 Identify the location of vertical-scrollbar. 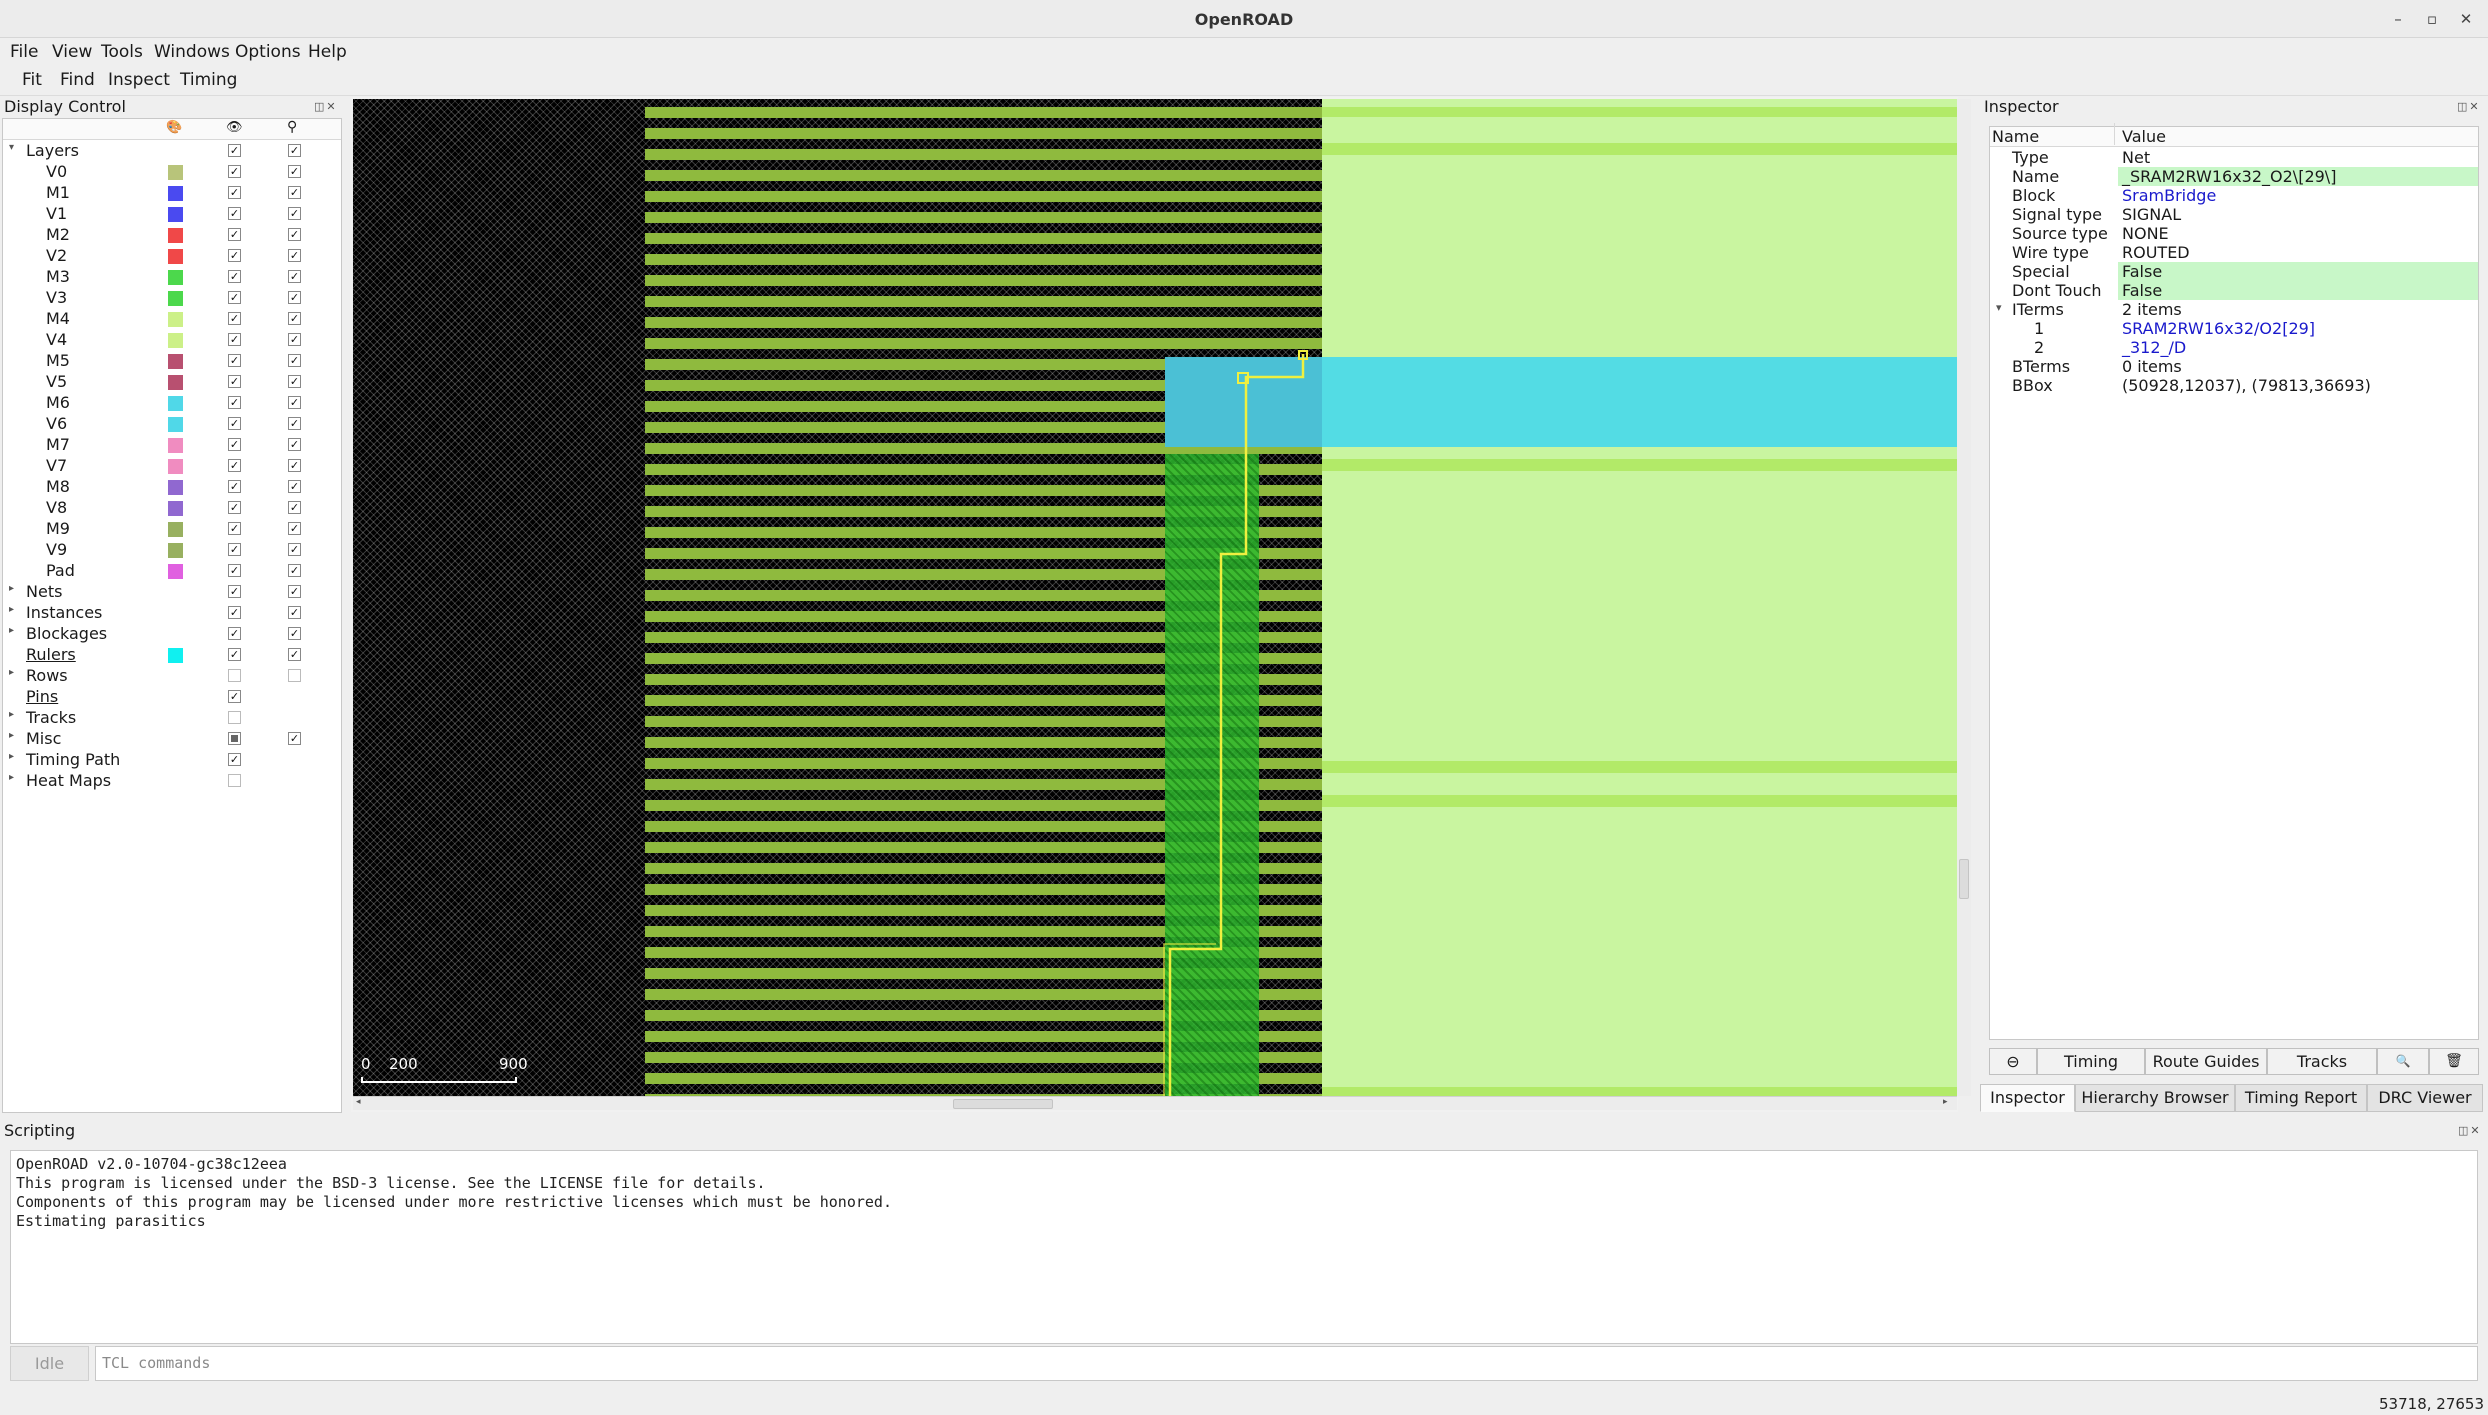
(1964, 597).